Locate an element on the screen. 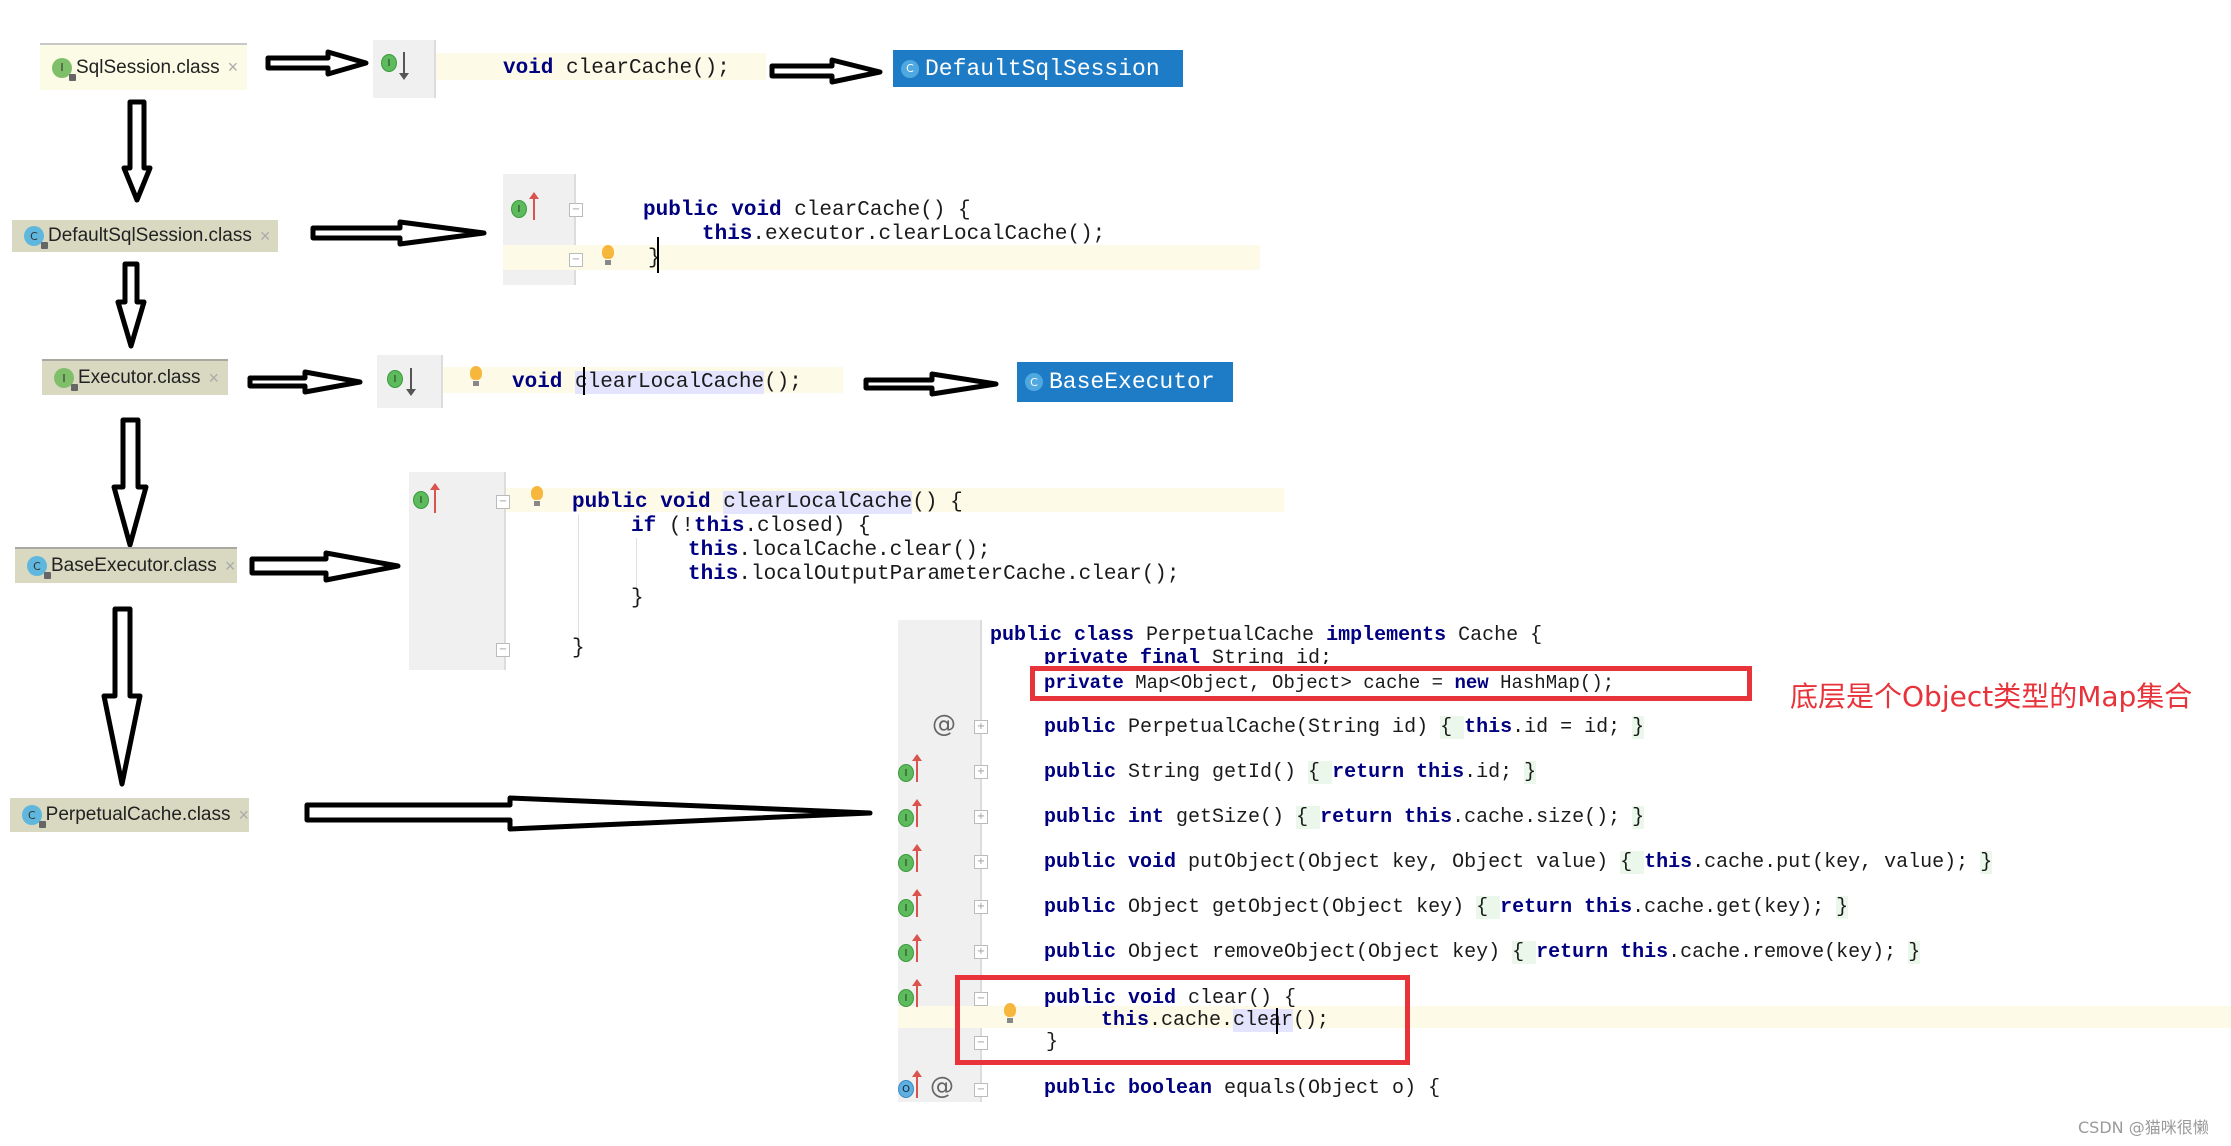 The width and height of the screenshot is (2231, 1146). implementation-popup-item: C BaseExecutor is located at coordinates (1125, 382).